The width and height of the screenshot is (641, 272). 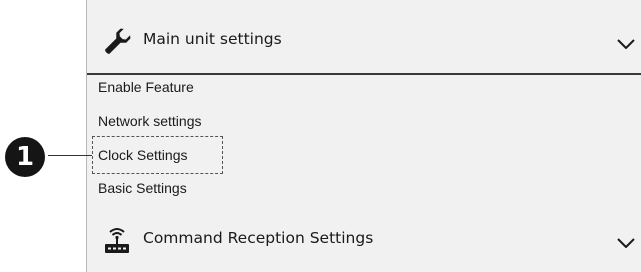 I want to click on menu-item-network-settings: Network settings, so click(x=149, y=121).